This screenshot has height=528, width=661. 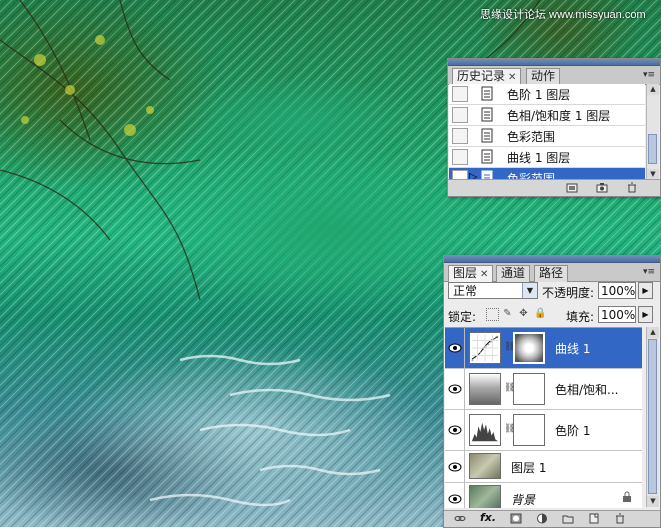 I want to click on history-list: 色阶 1 图层 色相/饱和度 1 图层 色彩范围 曲线 1 图层 ▷ 色彩范围, so click(x=547, y=132).